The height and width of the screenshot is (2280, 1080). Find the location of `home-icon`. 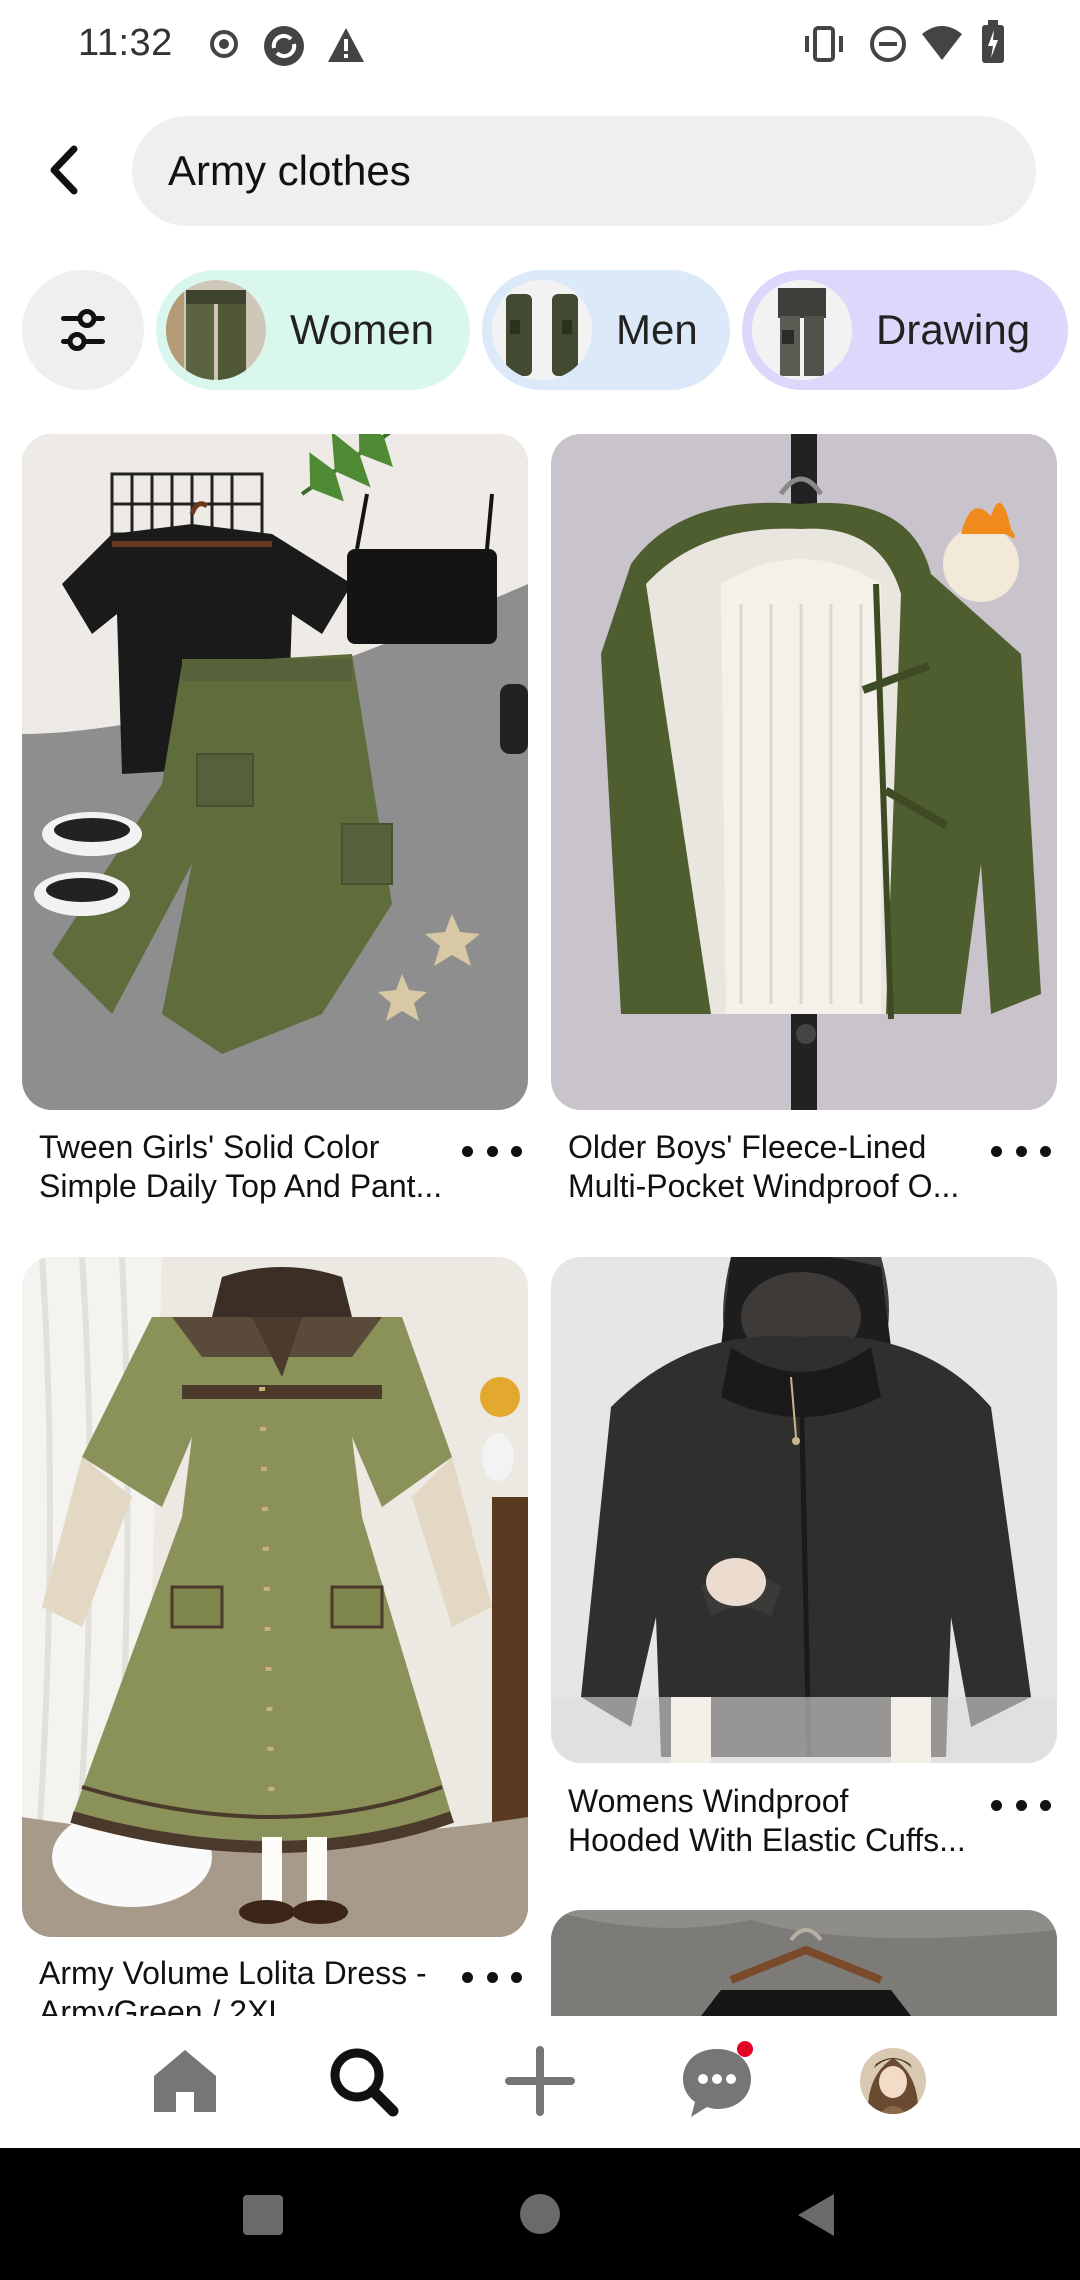

home-icon is located at coordinates (185, 2081).